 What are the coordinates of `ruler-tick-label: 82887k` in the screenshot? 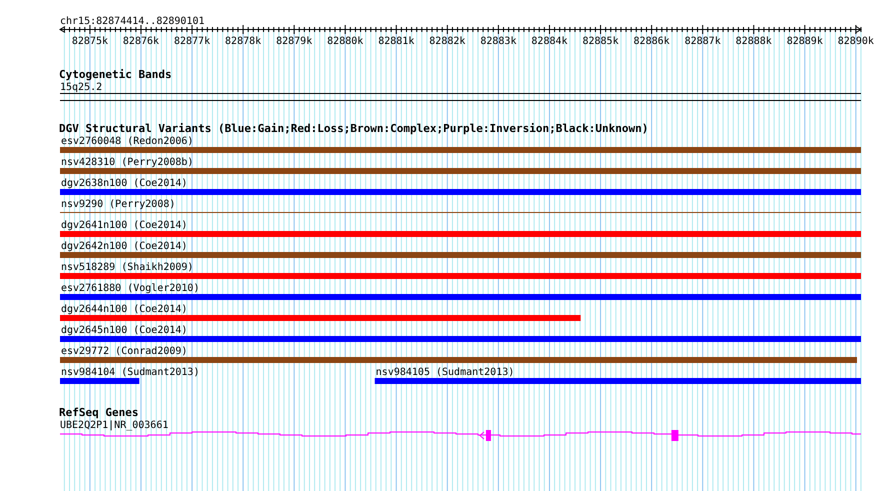 It's located at (702, 41).